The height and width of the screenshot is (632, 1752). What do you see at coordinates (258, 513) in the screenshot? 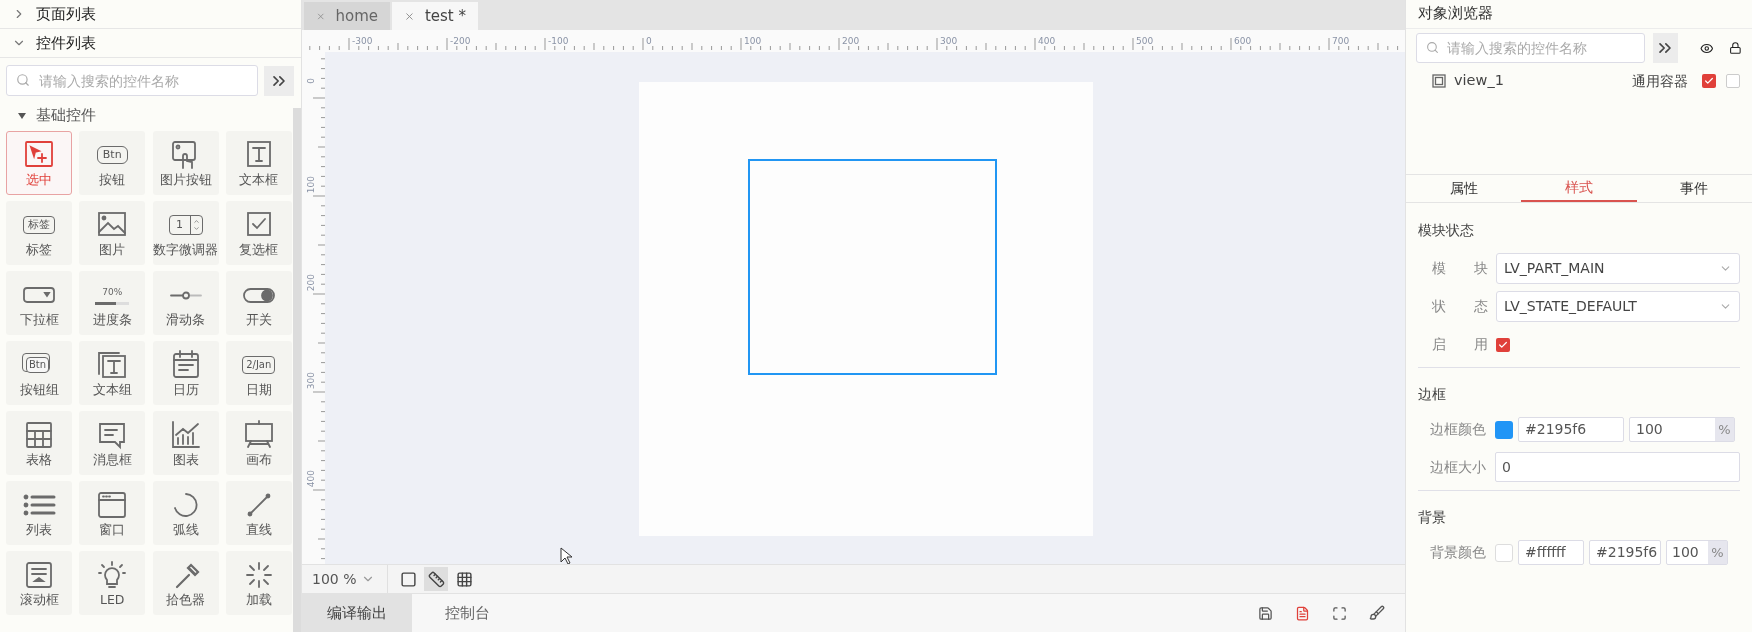
I see `widget-tile: 直线` at bounding box center [258, 513].